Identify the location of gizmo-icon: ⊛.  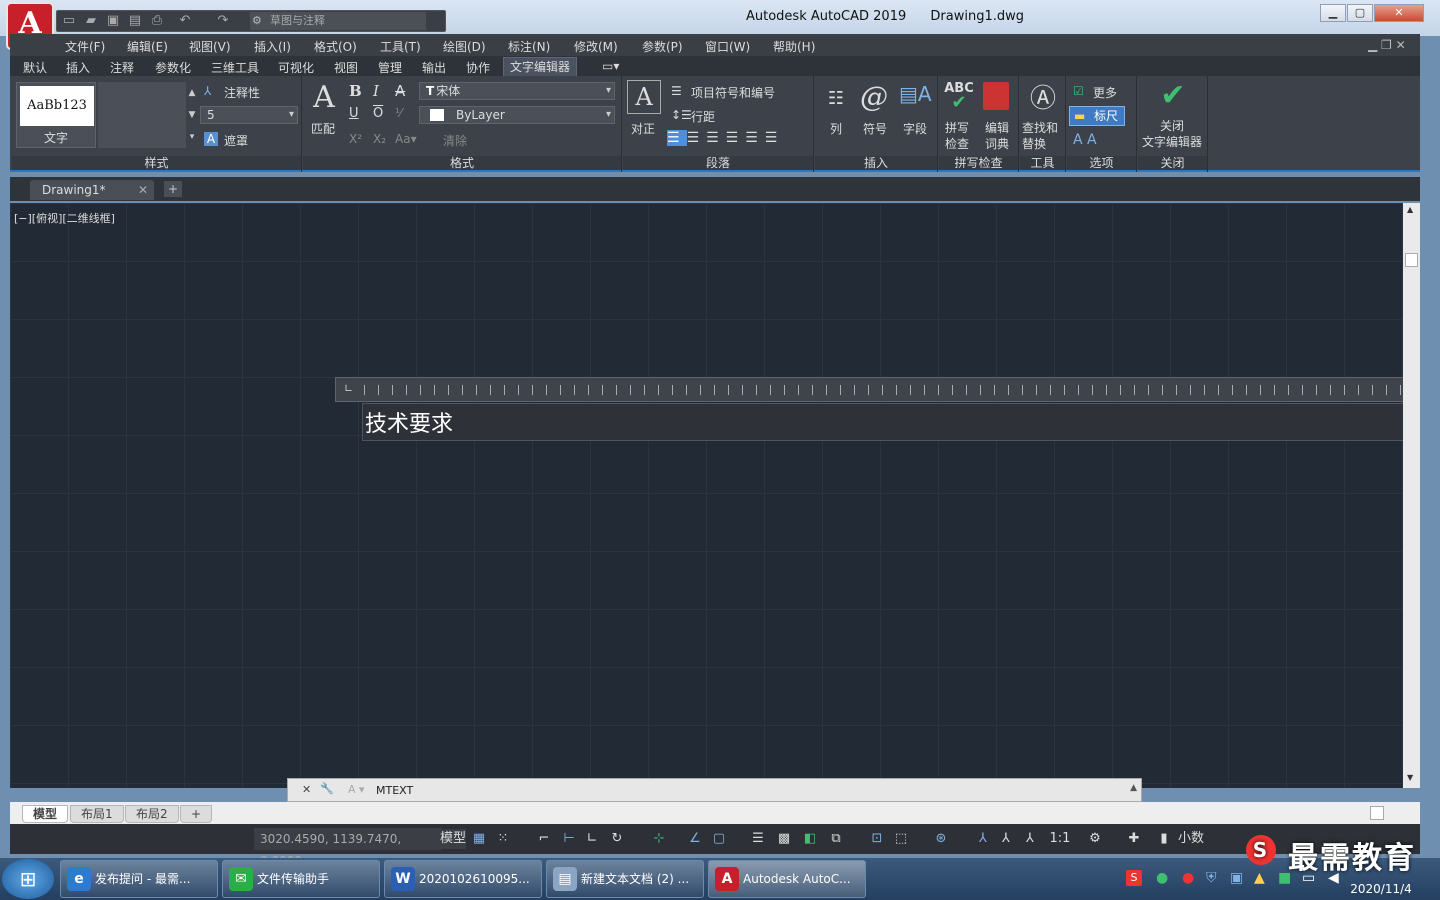
(941, 839).